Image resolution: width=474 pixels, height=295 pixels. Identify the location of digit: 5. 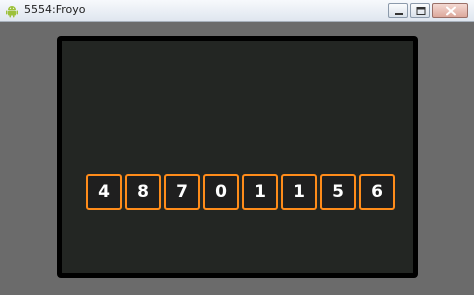
(338, 191).